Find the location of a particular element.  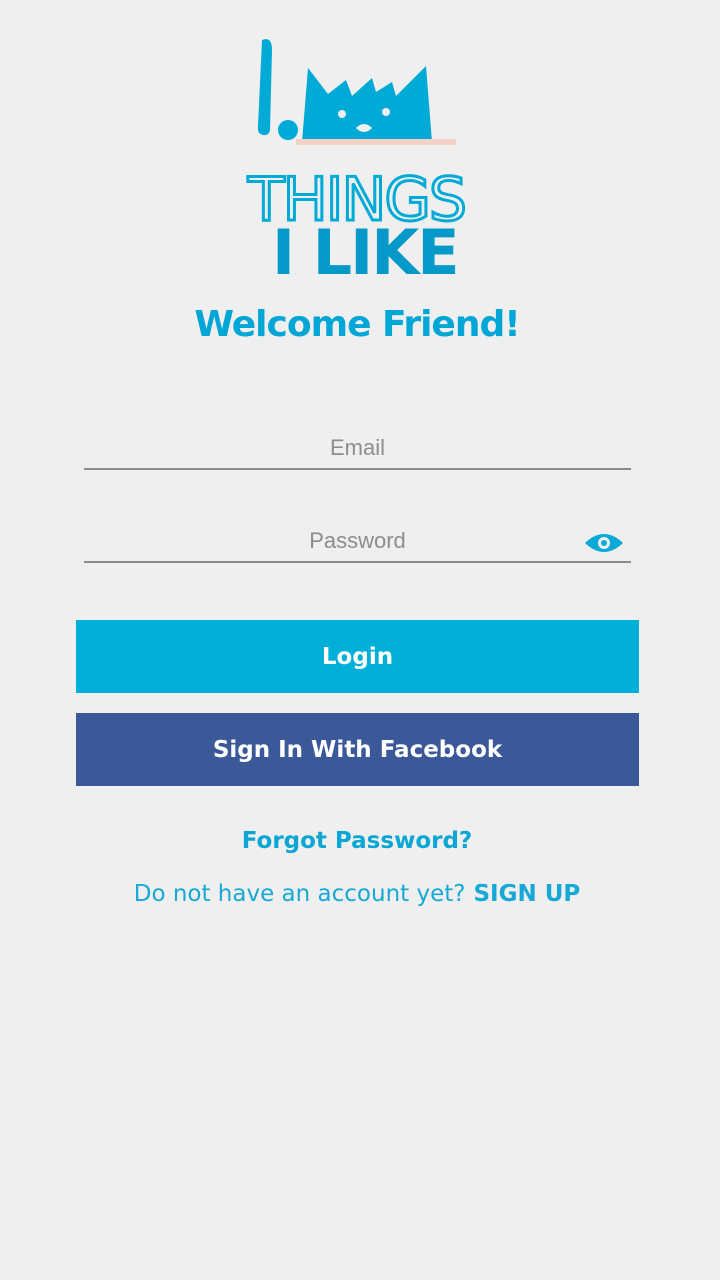

signup-link: SIGN UP is located at coordinates (526, 894).